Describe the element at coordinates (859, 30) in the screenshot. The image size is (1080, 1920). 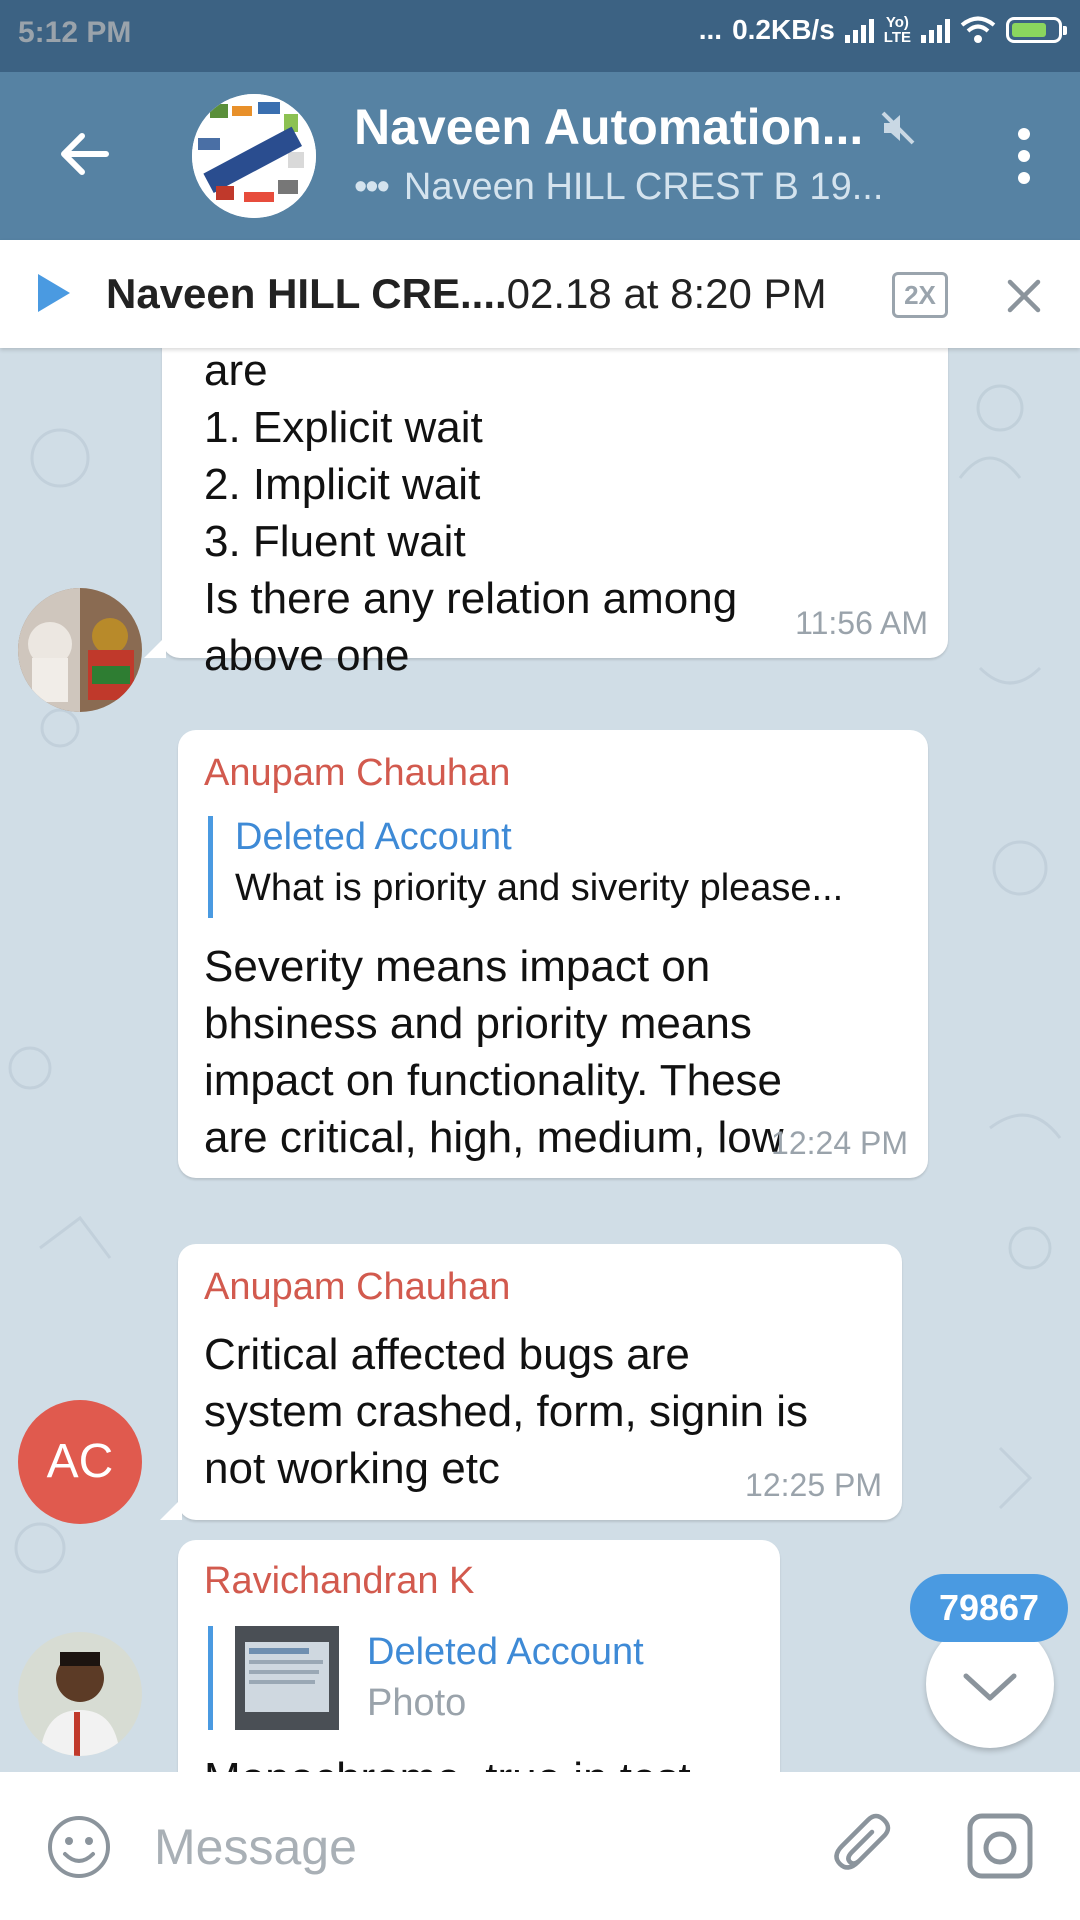
I see `signal-icon` at that location.